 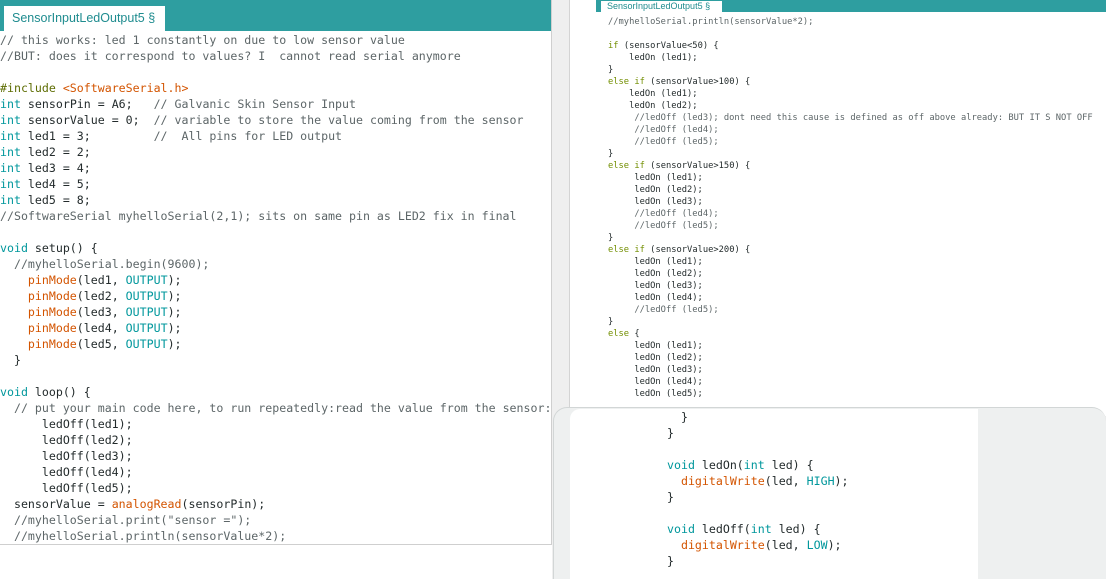 What do you see at coordinates (275, 392) in the screenshot?
I see `code-line: void loop() {` at bounding box center [275, 392].